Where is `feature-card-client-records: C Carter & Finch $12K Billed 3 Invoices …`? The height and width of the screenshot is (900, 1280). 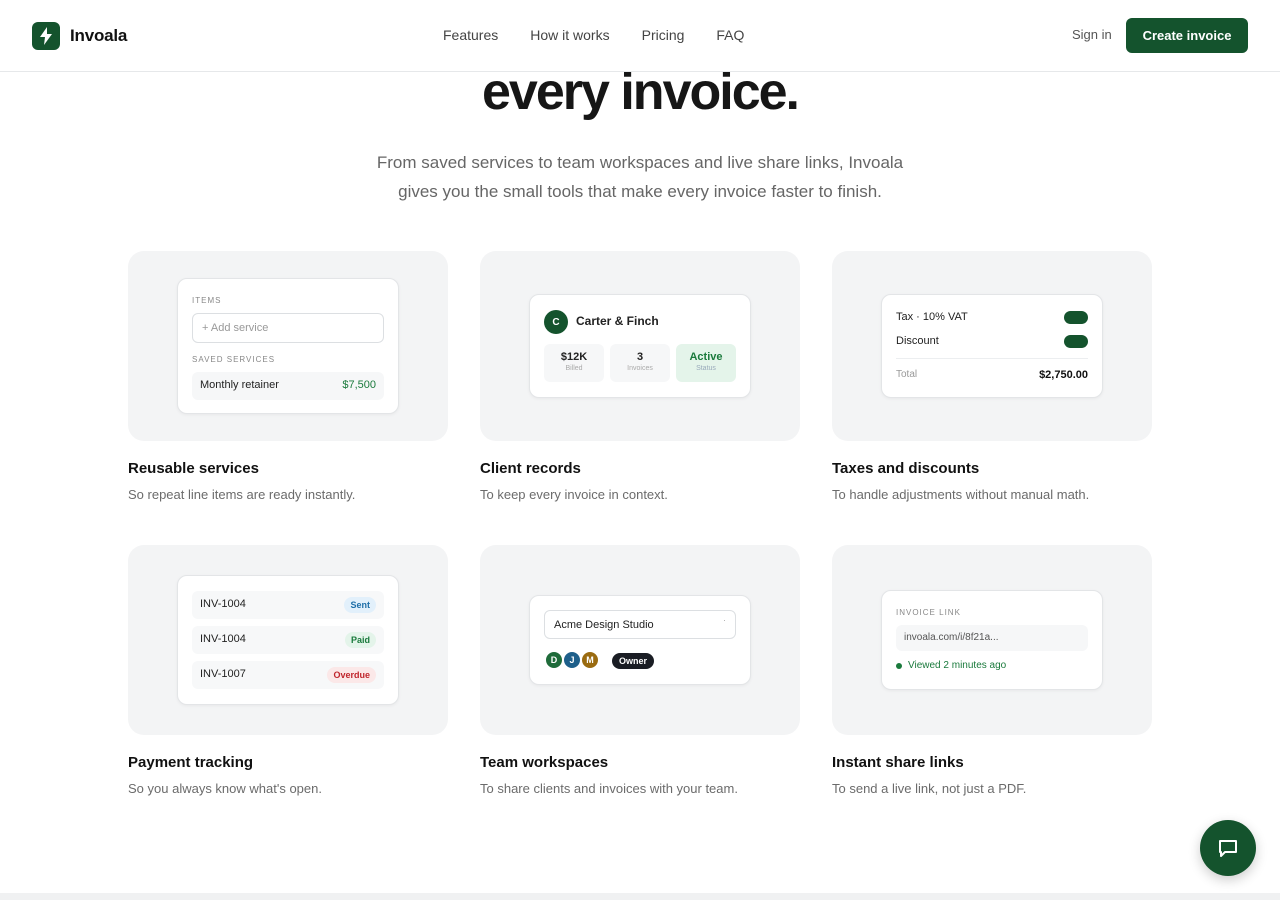 feature-card-client-records: C Carter & Finch $12K Billed 3 Invoices … is located at coordinates (640, 346).